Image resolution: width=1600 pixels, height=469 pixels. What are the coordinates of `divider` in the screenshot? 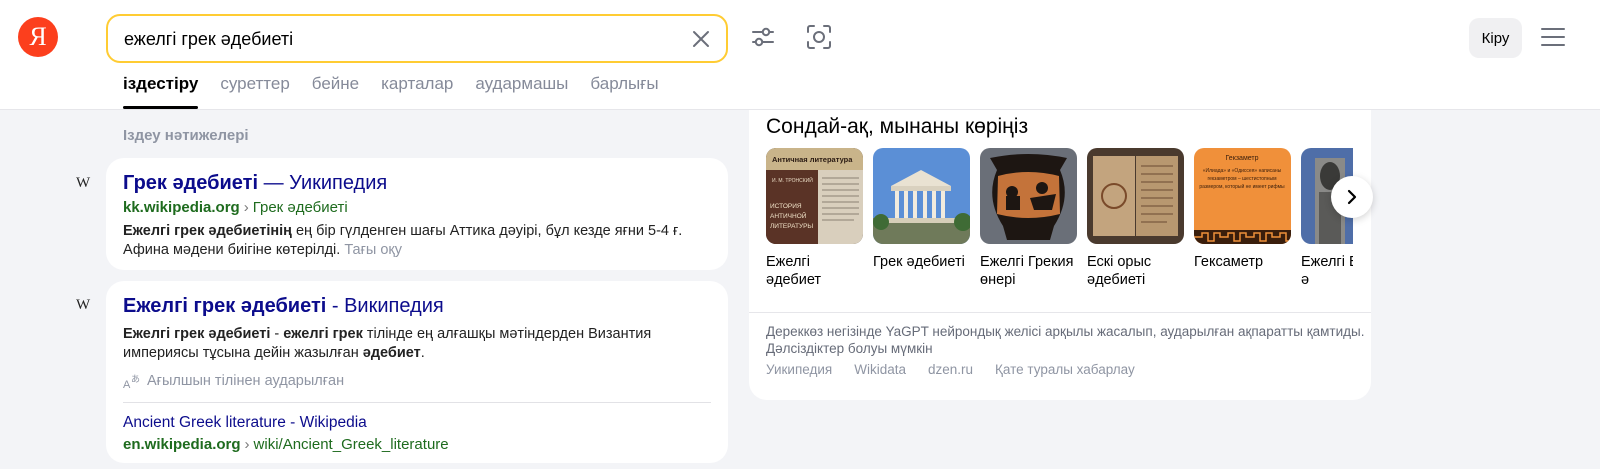 It's located at (417, 402).